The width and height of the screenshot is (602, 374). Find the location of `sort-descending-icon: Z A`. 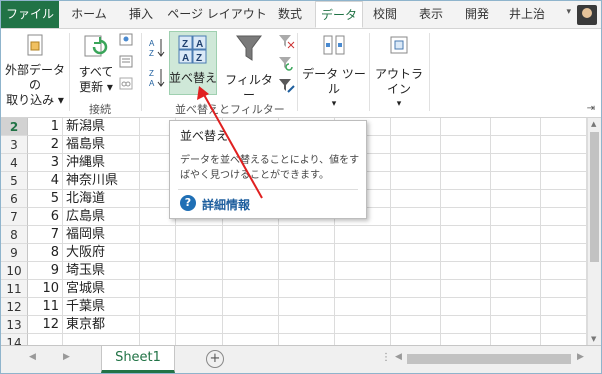

sort-descending-icon: Z A is located at coordinates (157, 78).